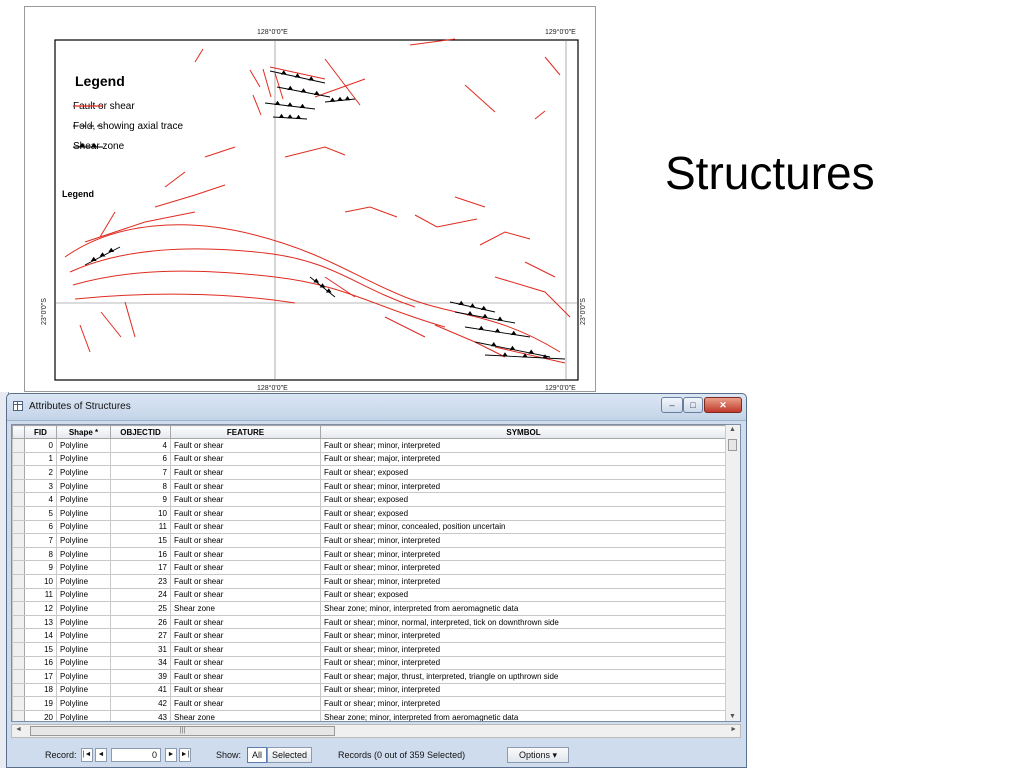  I want to click on scroll-left-icon: ◄, so click(18, 729).